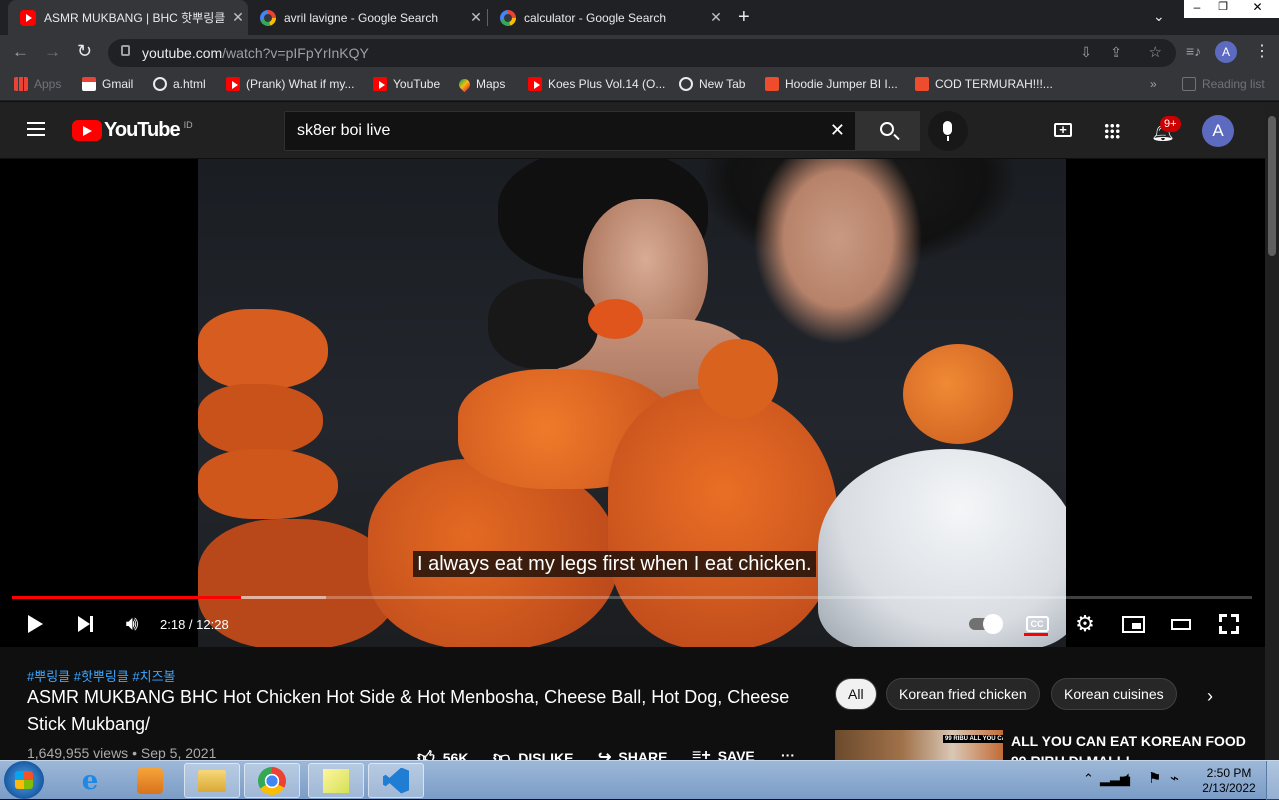 The height and width of the screenshot is (800, 1279). What do you see at coordinates (1112, 131) in the screenshot?
I see `apps-grid-icon` at bounding box center [1112, 131].